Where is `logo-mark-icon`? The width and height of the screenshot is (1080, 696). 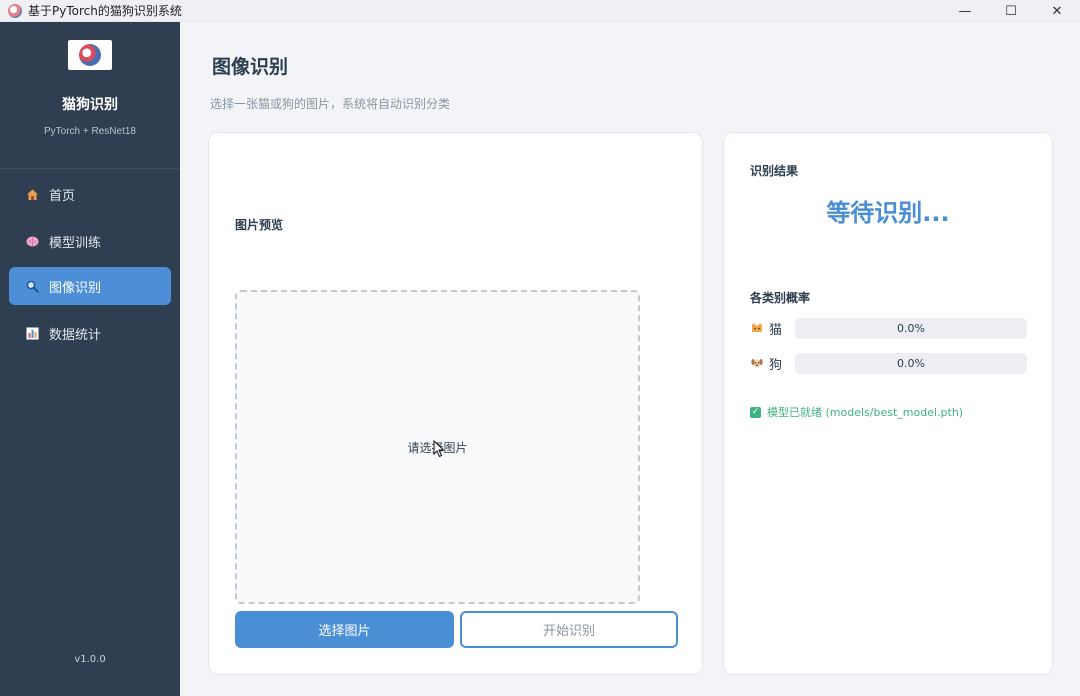 logo-mark-icon is located at coordinates (90, 55).